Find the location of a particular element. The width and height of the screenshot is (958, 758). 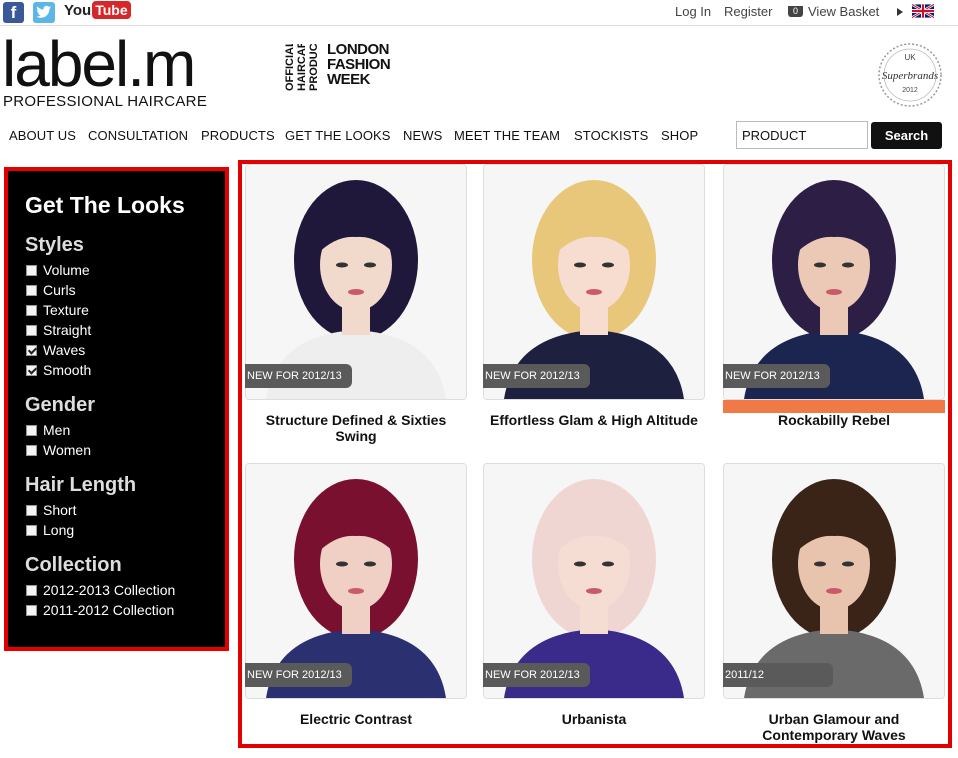

filter-short: Short is located at coordinates (51, 511).